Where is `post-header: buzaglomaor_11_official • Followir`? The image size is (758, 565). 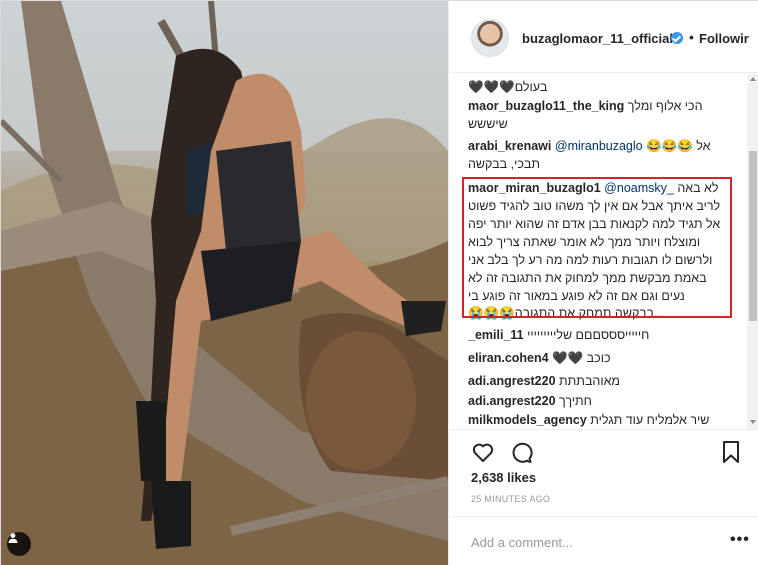 post-header: buzaglomaor_11_official • Followir is located at coordinates (603, 37).